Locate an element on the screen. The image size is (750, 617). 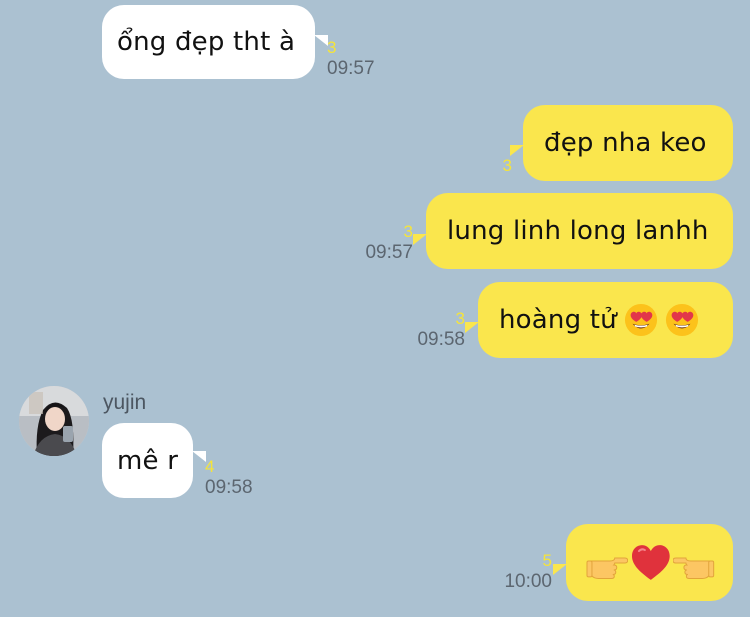
outgoing-message-bubble is located at coordinates (649, 562).